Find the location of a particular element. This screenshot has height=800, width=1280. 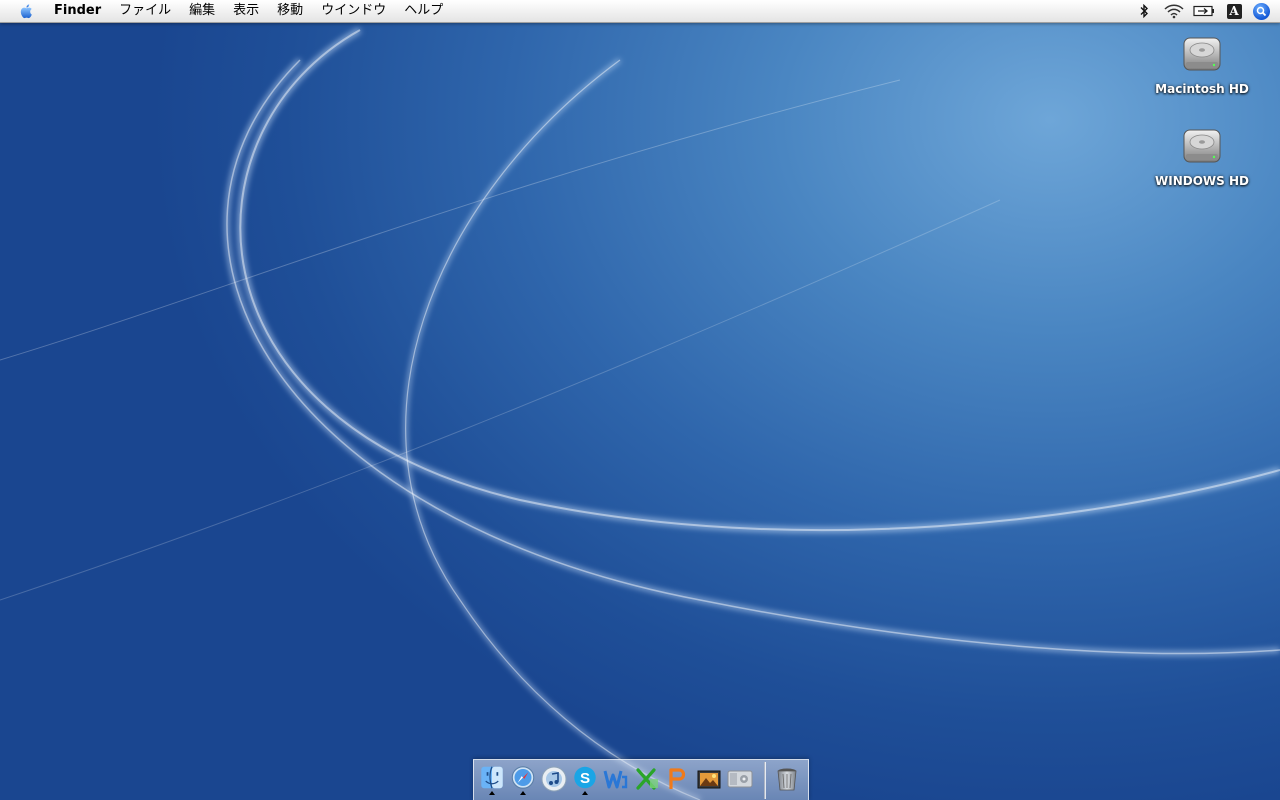

finder-icon is located at coordinates (492, 777).